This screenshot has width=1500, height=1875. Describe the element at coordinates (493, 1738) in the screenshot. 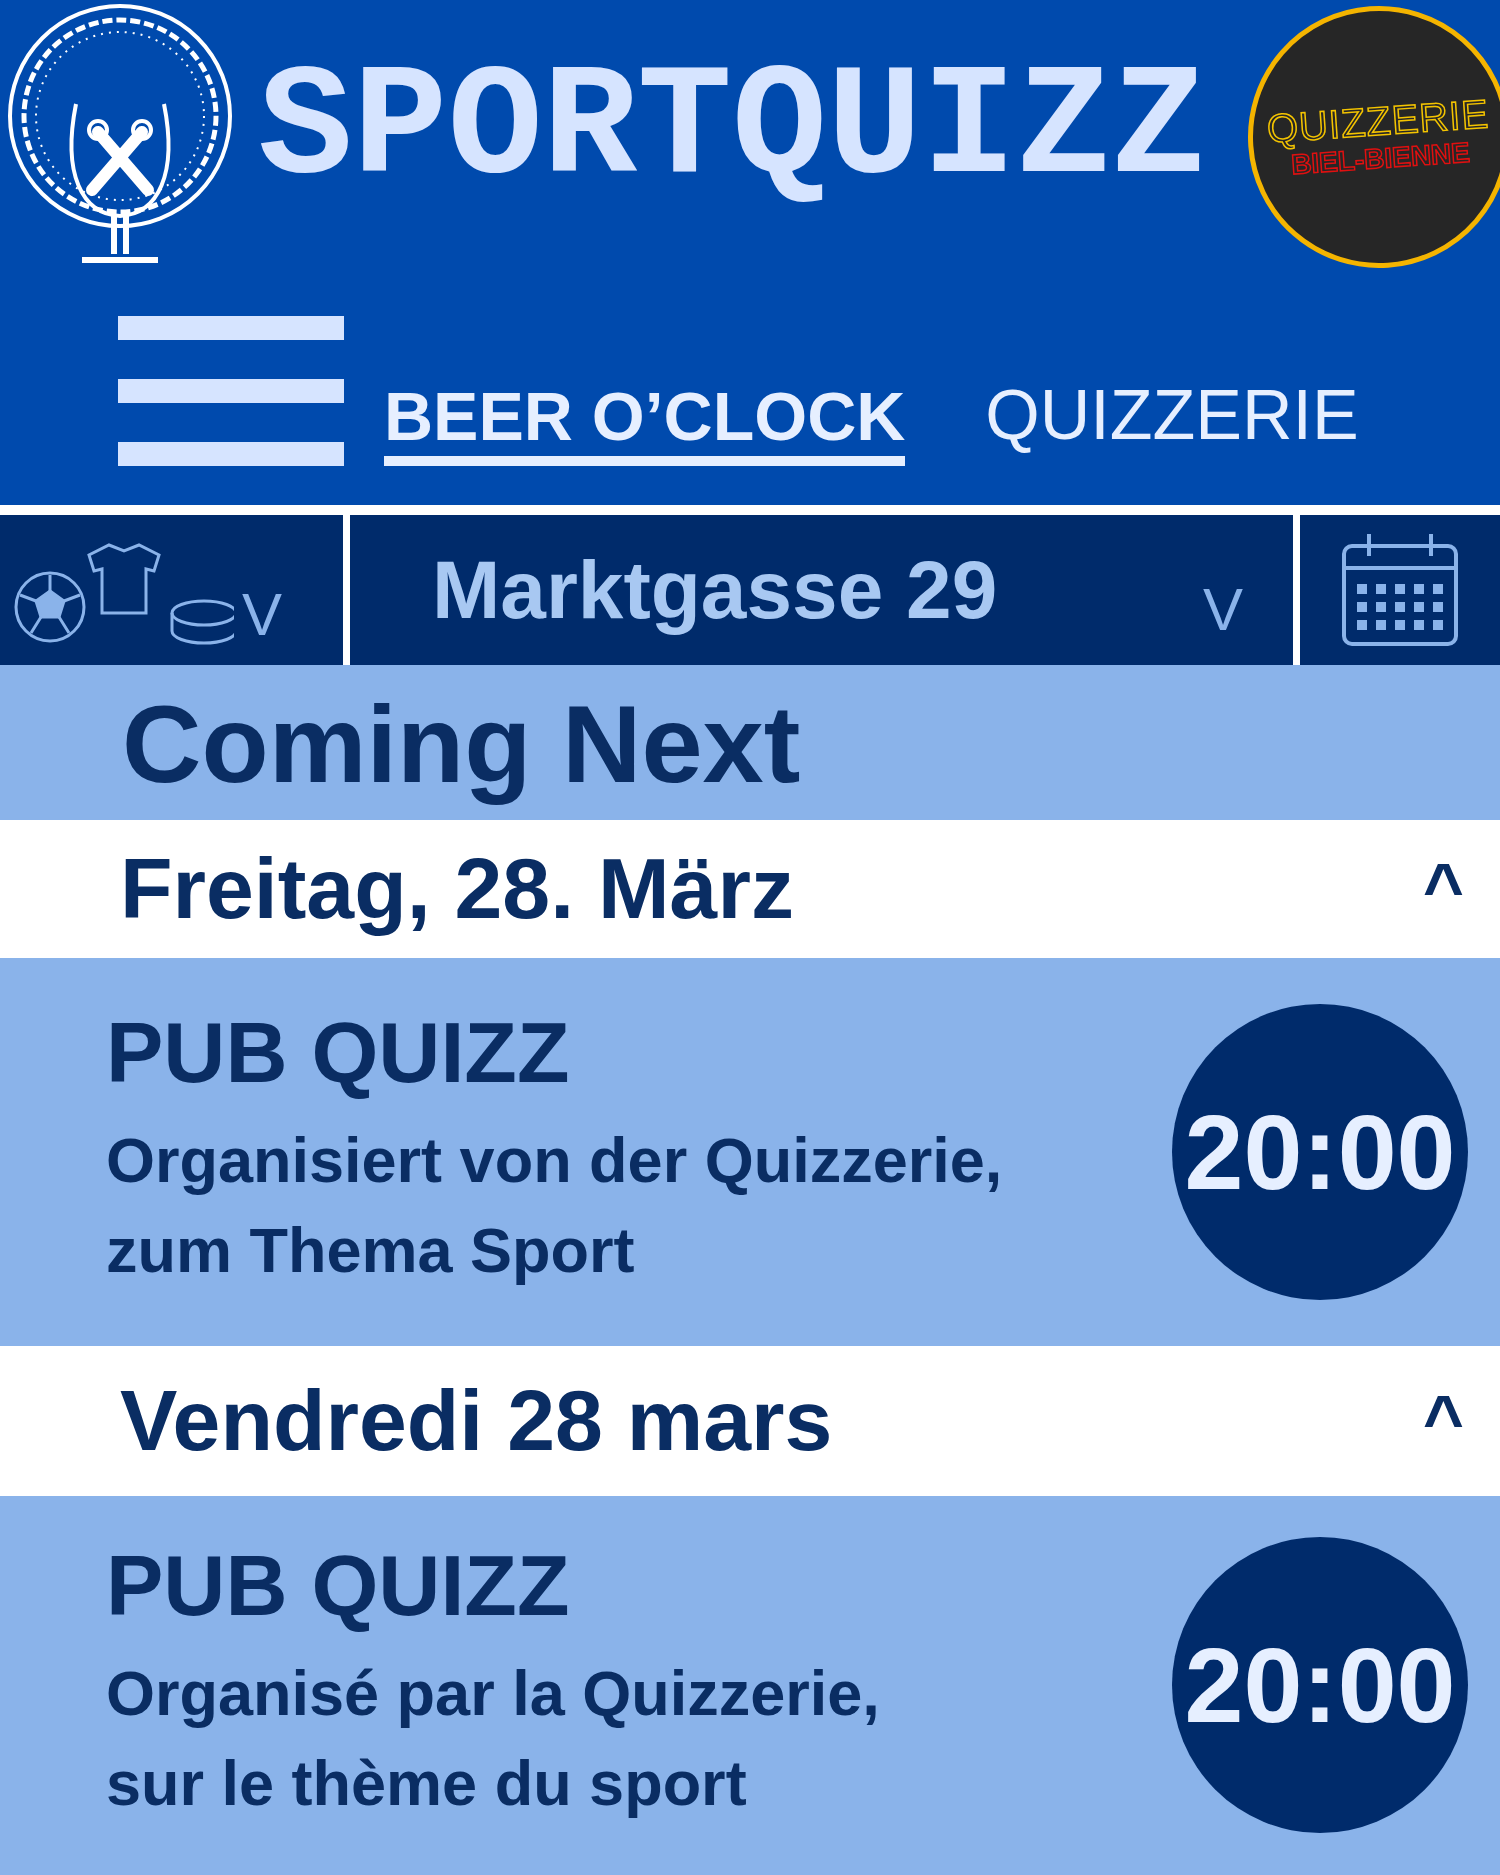

I see `event-description: Organisé par la Quizzerie, sur le thème du sport` at that location.